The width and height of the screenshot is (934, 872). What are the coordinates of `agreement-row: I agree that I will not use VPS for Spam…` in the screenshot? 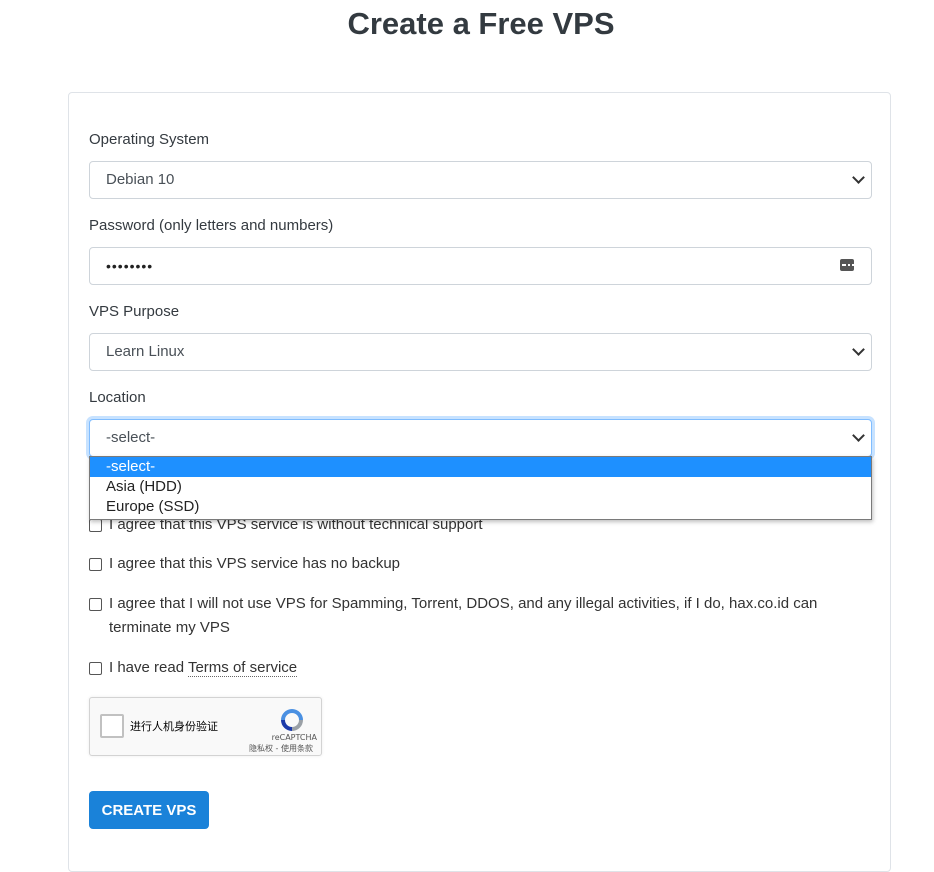 It's located at (474, 616).